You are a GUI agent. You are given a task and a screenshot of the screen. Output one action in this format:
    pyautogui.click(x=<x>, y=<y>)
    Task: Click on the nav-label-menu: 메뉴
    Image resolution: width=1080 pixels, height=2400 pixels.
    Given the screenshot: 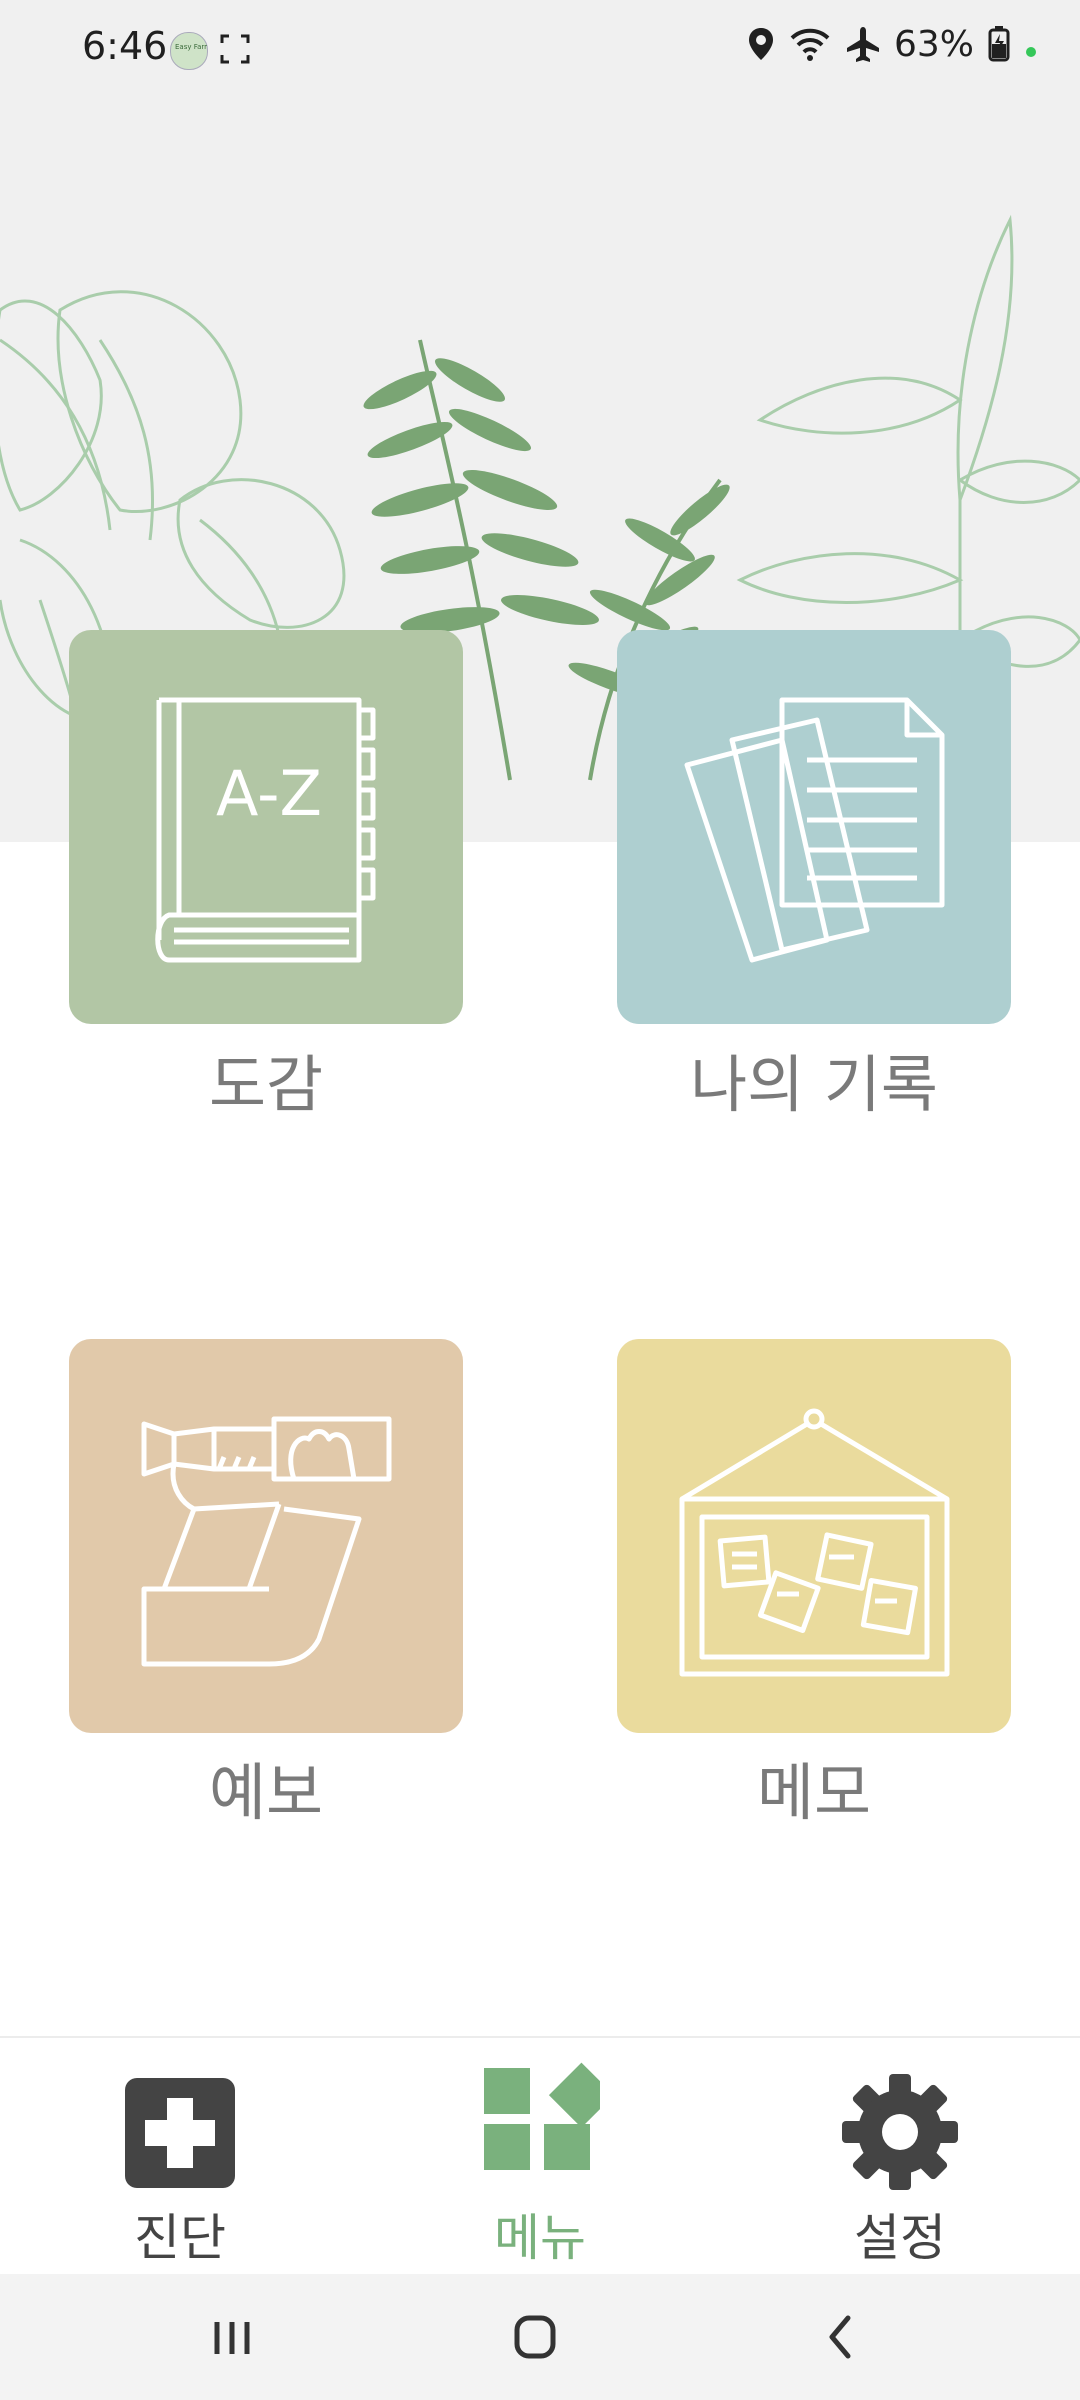 What is the action you would take?
    pyautogui.click(x=540, y=2238)
    